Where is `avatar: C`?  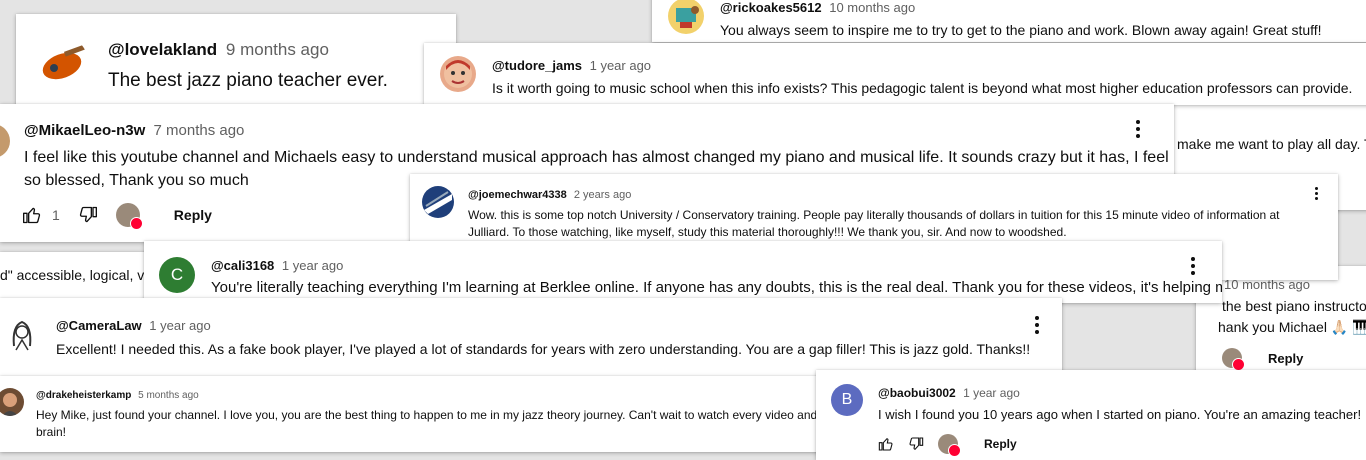
avatar: C is located at coordinates (177, 275).